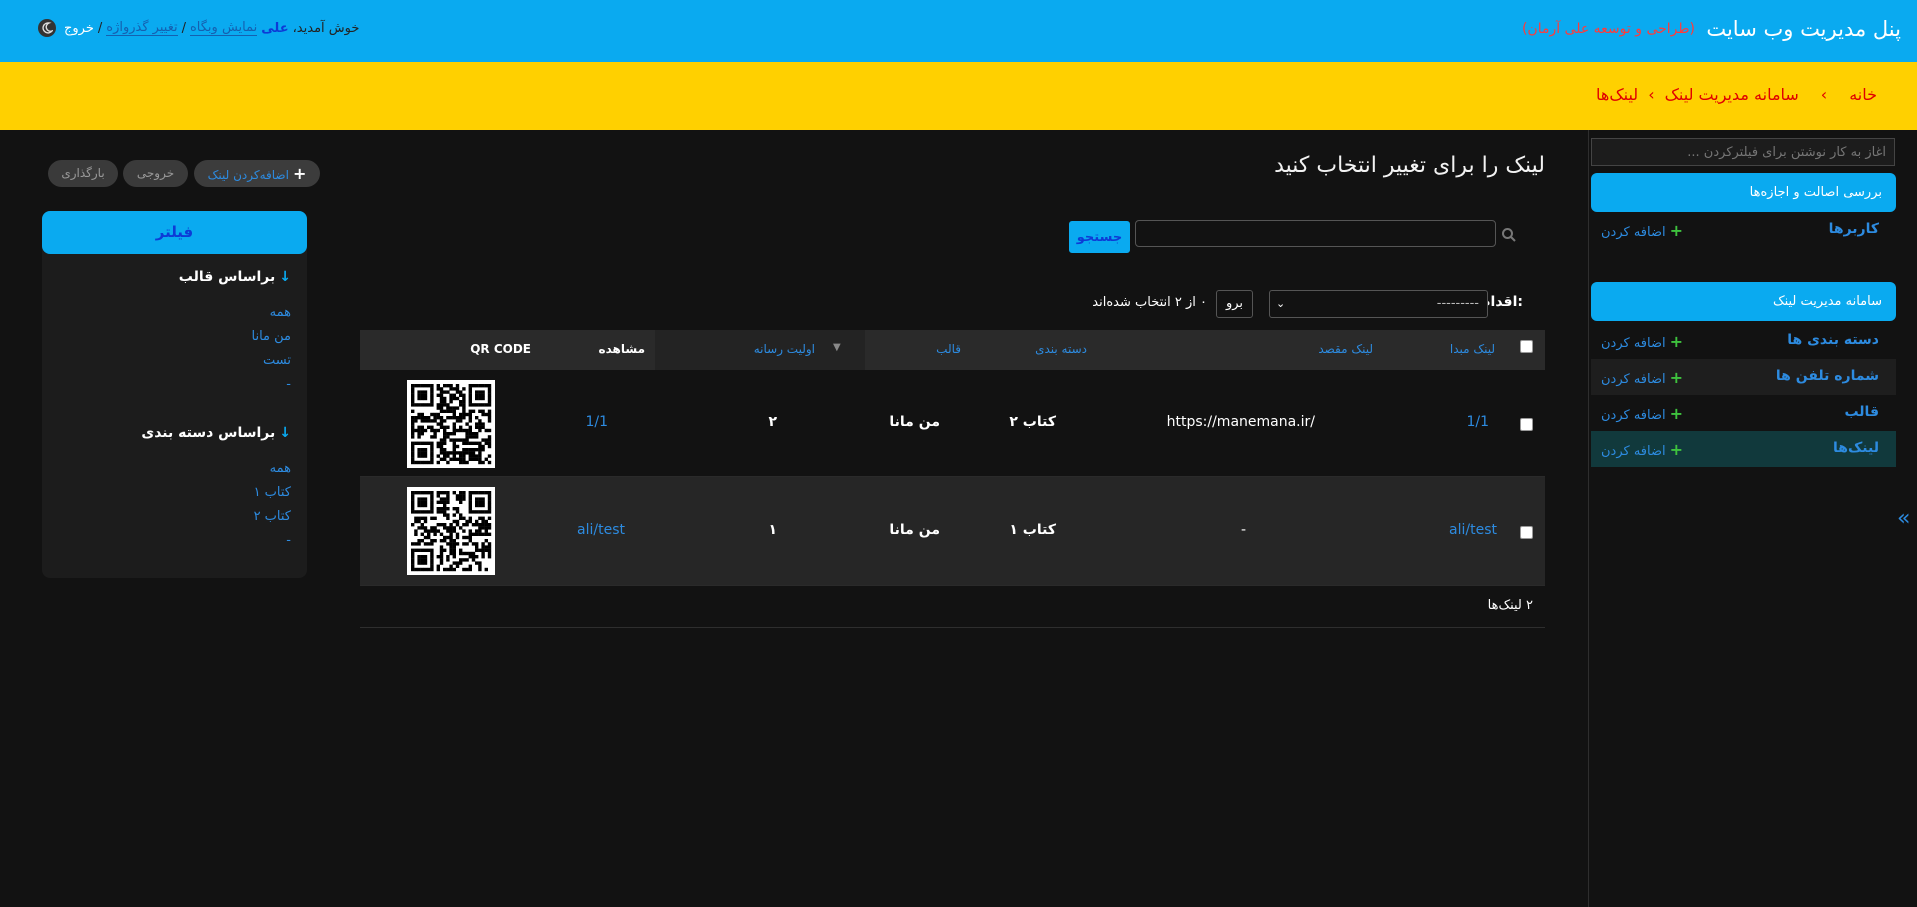 The height and width of the screenshot is (907, 1917). Describe the element at coordinates (1477, 422) in the screenshot. I see `cell-source: 1/1` at that location.